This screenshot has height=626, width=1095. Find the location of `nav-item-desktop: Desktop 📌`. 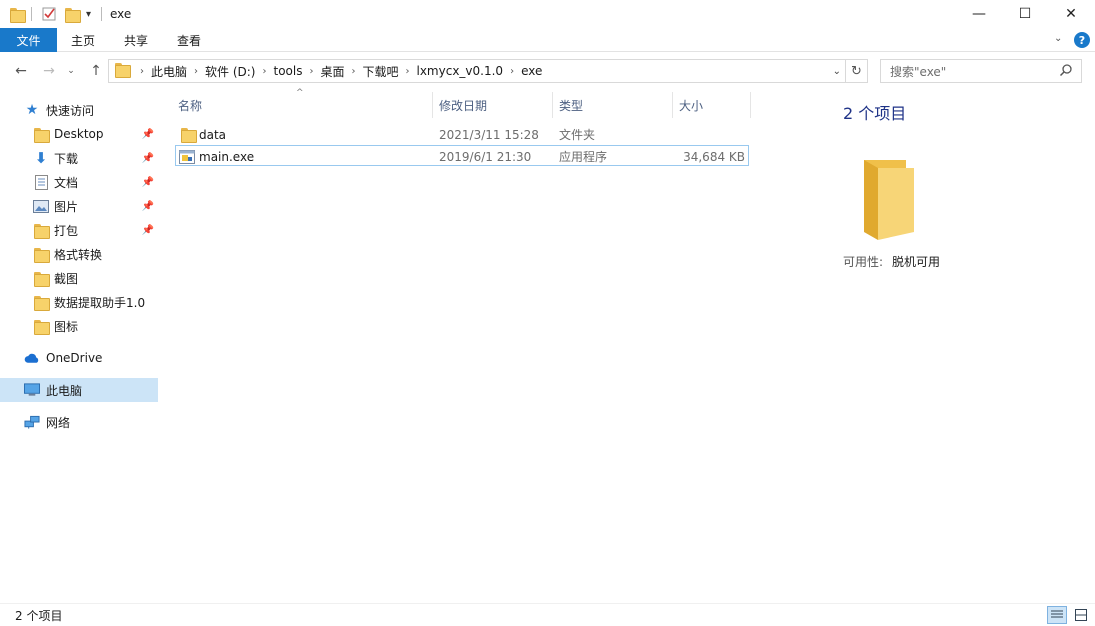

nav-item-desktop: Desktop 📌 is located at coordinates (79, 134).